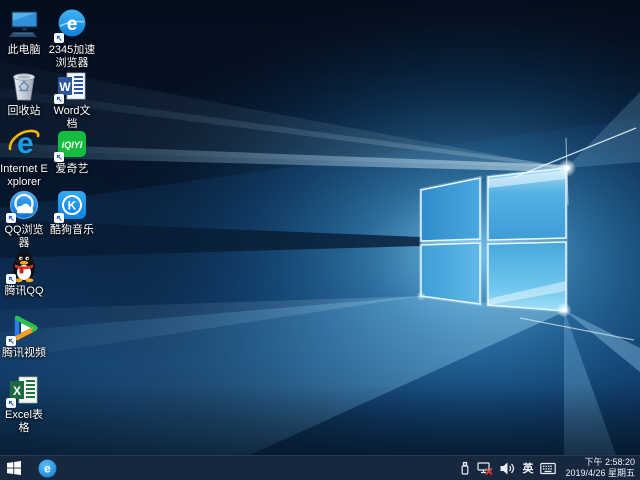 The width and height of the screenshot is (640, 480). Describe the element at coordinates (72, 230) in the screenshot. I see `icon-label: 酷狗音乐` at that location.